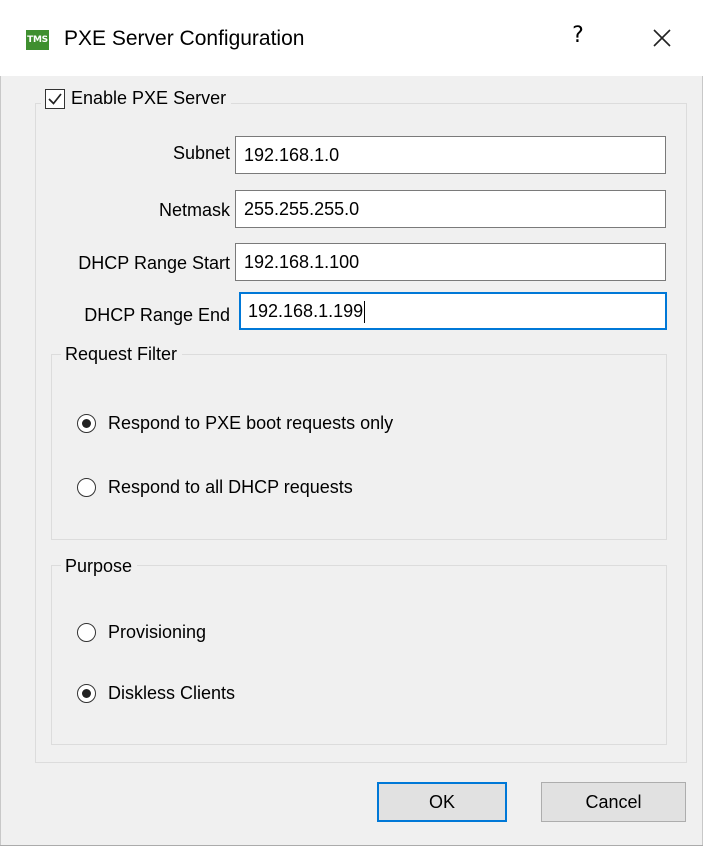 Image resolution: width=703 pixels, height=846 pixels. I want to click on dhcp-range-end-value: 192.168.1.199, so click(306, 311).